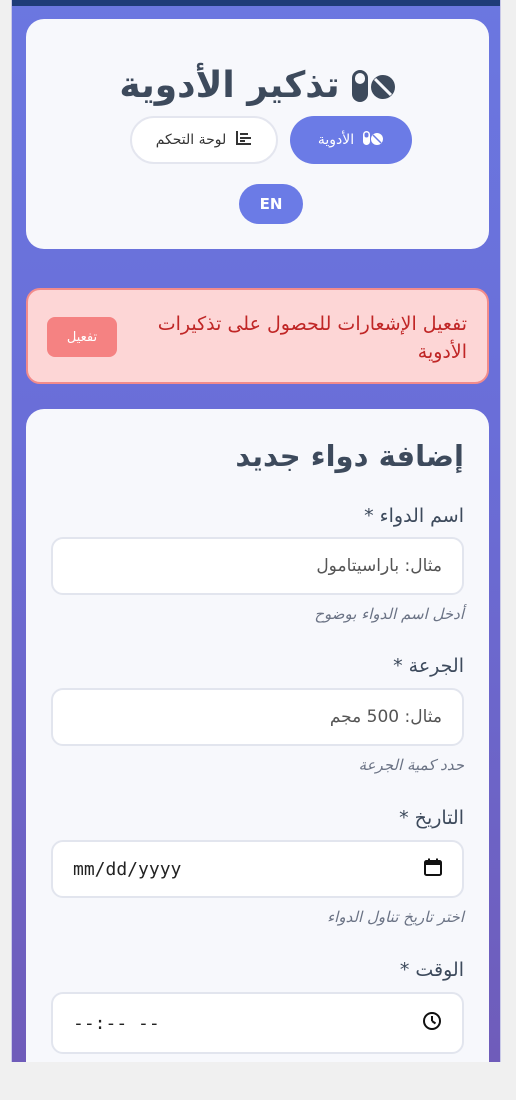 The height and width of the screenshot is (1100, 516). What do you see at coordinates (431, 970) in the screenshot?
I see `time-label: الوقت *` at bounding box center [431, 970].